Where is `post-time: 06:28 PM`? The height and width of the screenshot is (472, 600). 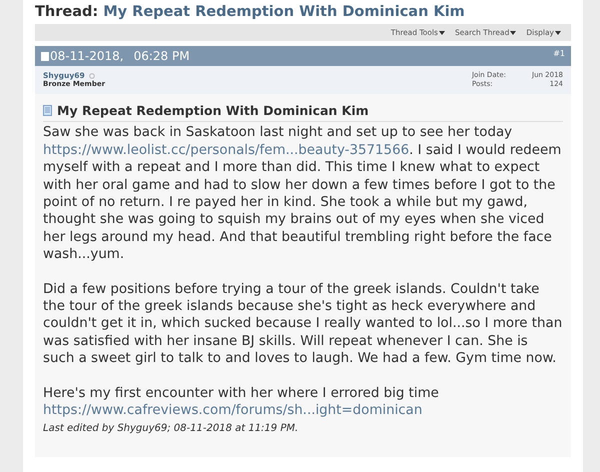
post-time: 06:28 PM is located at coordinates (162, 56).